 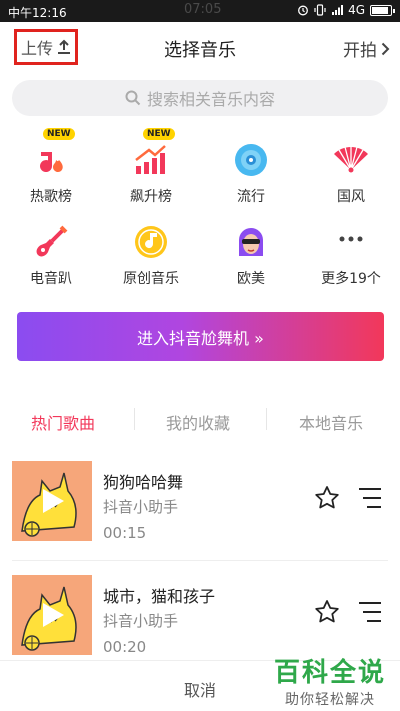 I want to click on start-shooting-button: 开拍, so click(x=366, y=48).